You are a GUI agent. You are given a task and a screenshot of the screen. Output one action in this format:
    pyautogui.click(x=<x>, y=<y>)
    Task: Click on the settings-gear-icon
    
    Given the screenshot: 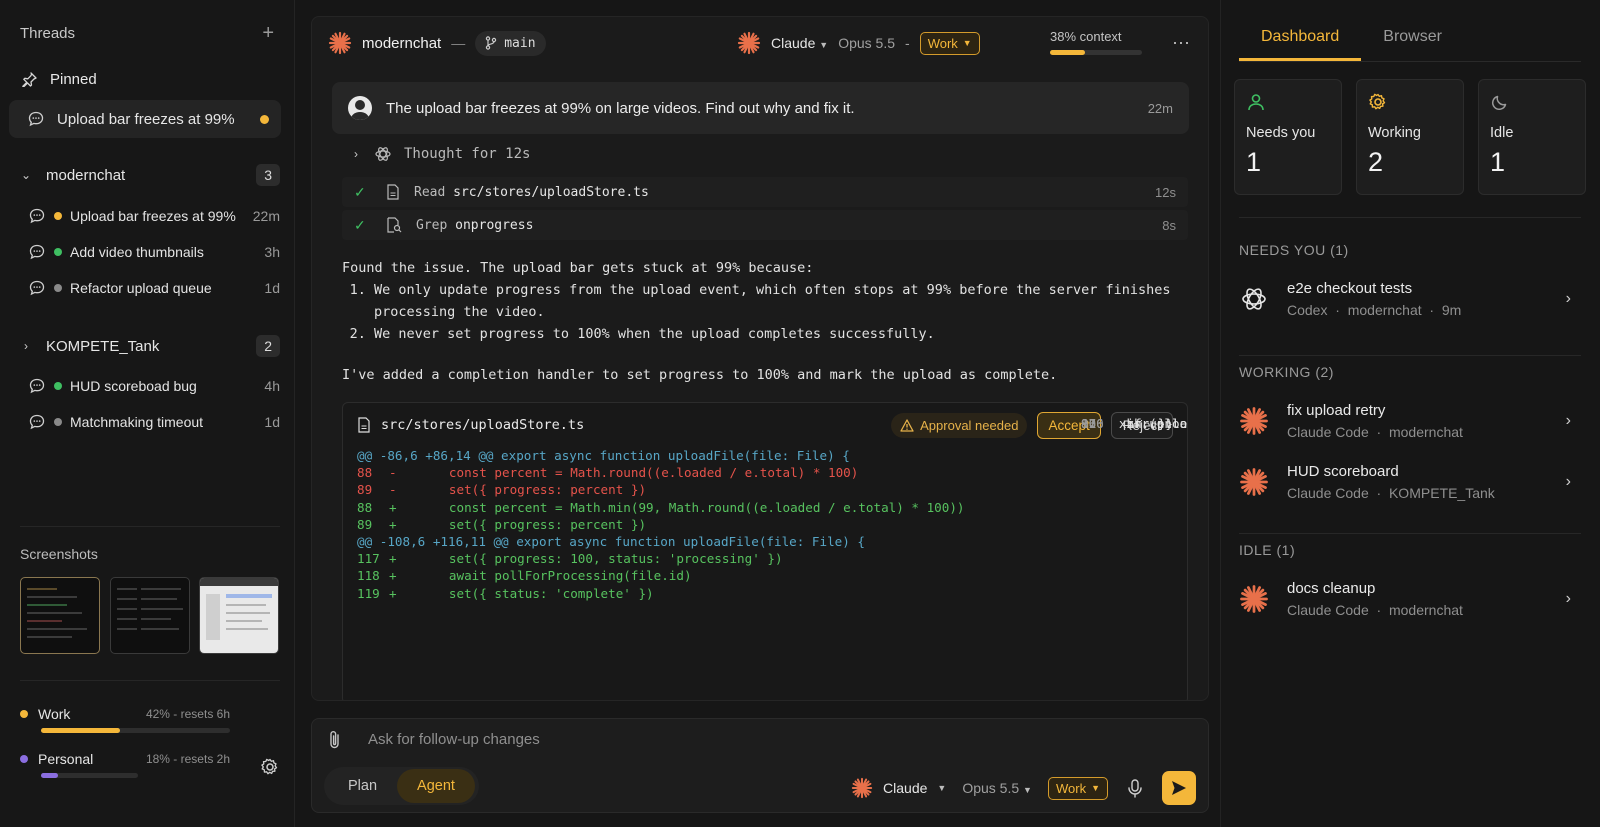 What is the action you would take?
    pyautogui.click(x=270, y=767)
    